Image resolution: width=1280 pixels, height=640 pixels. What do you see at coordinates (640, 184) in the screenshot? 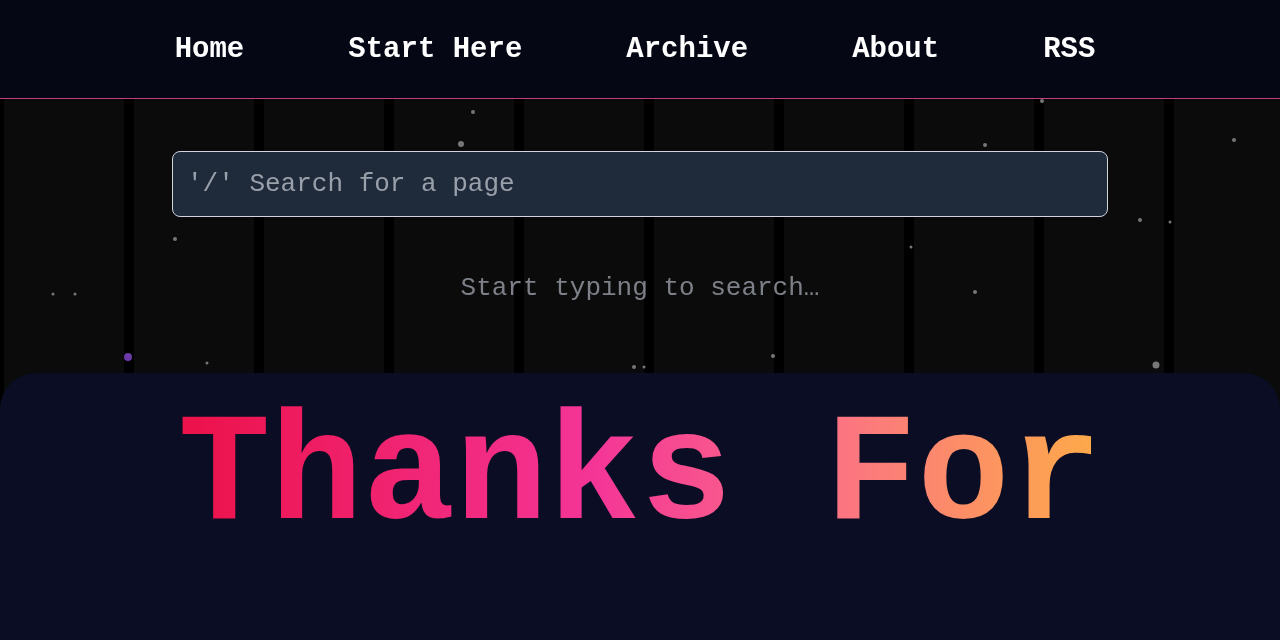
I see `search-field: '/' Search for a page` at bounding box center [640, 184].